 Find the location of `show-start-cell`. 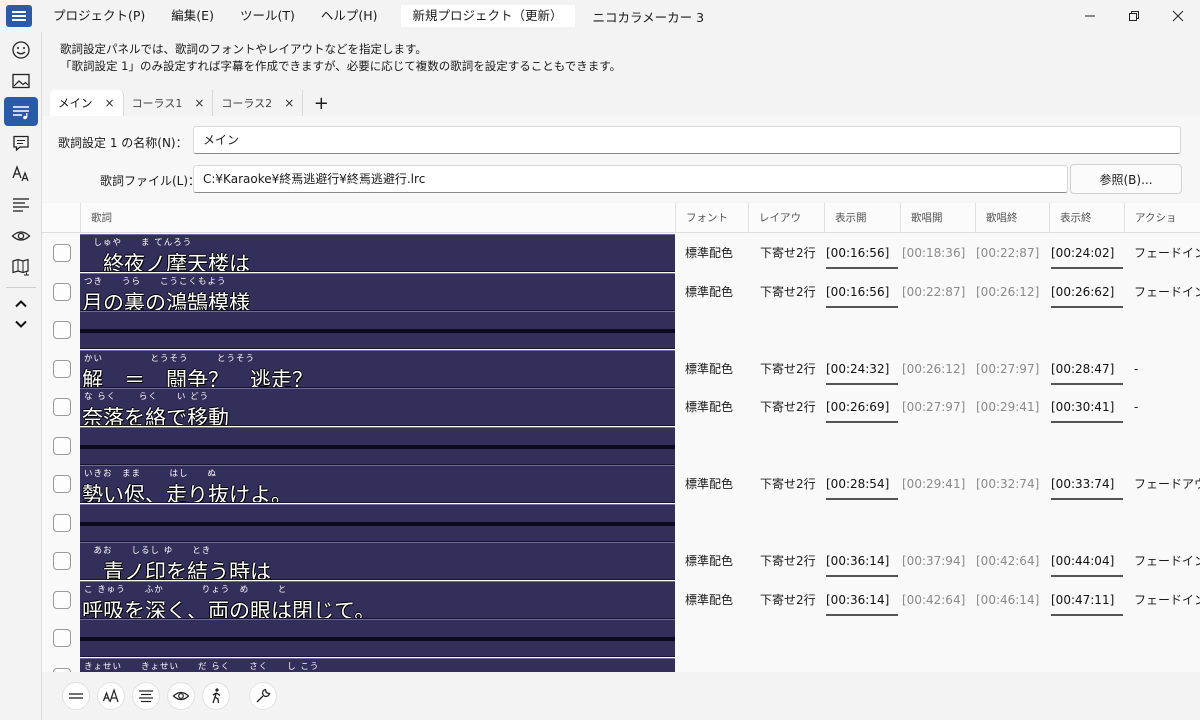

show-start-cell is located at coordinates (864, 665).